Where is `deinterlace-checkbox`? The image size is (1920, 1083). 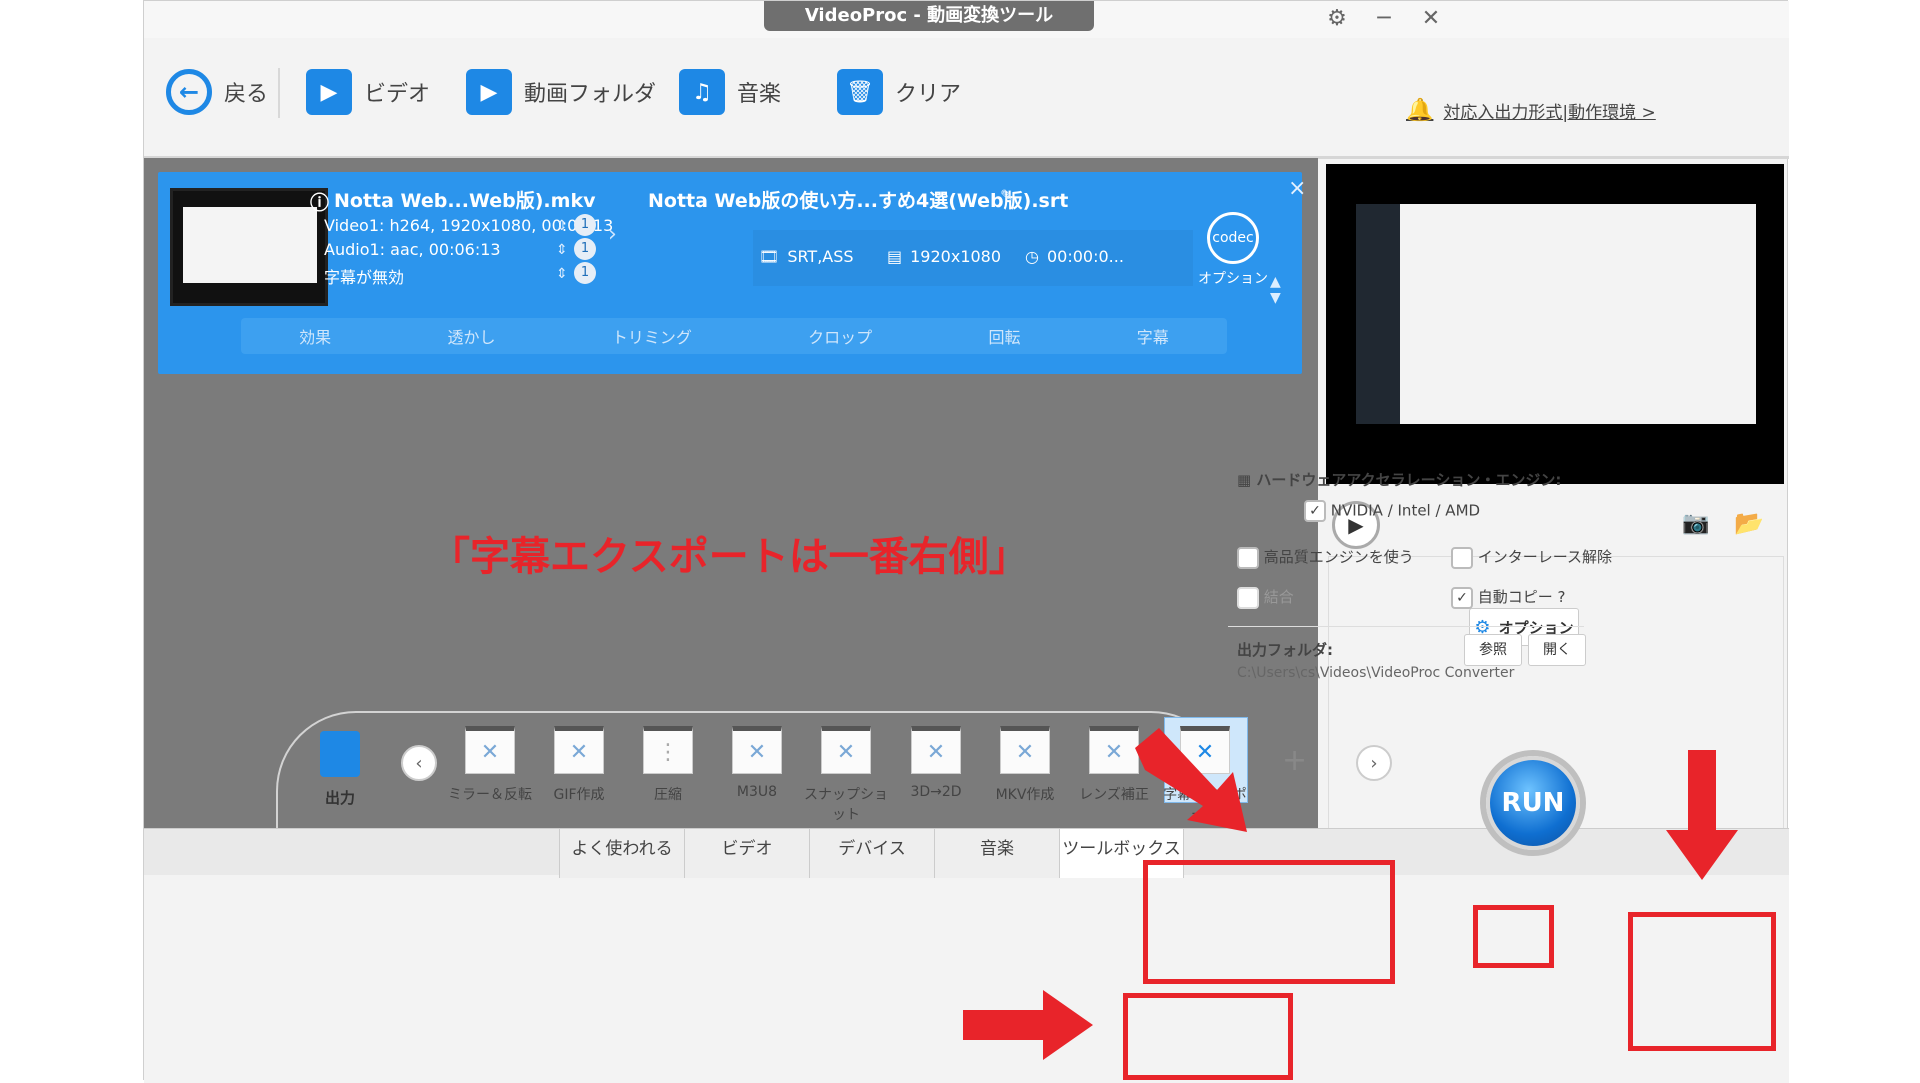
deinterlace-checkbox is located at coordinates (1462, 557).